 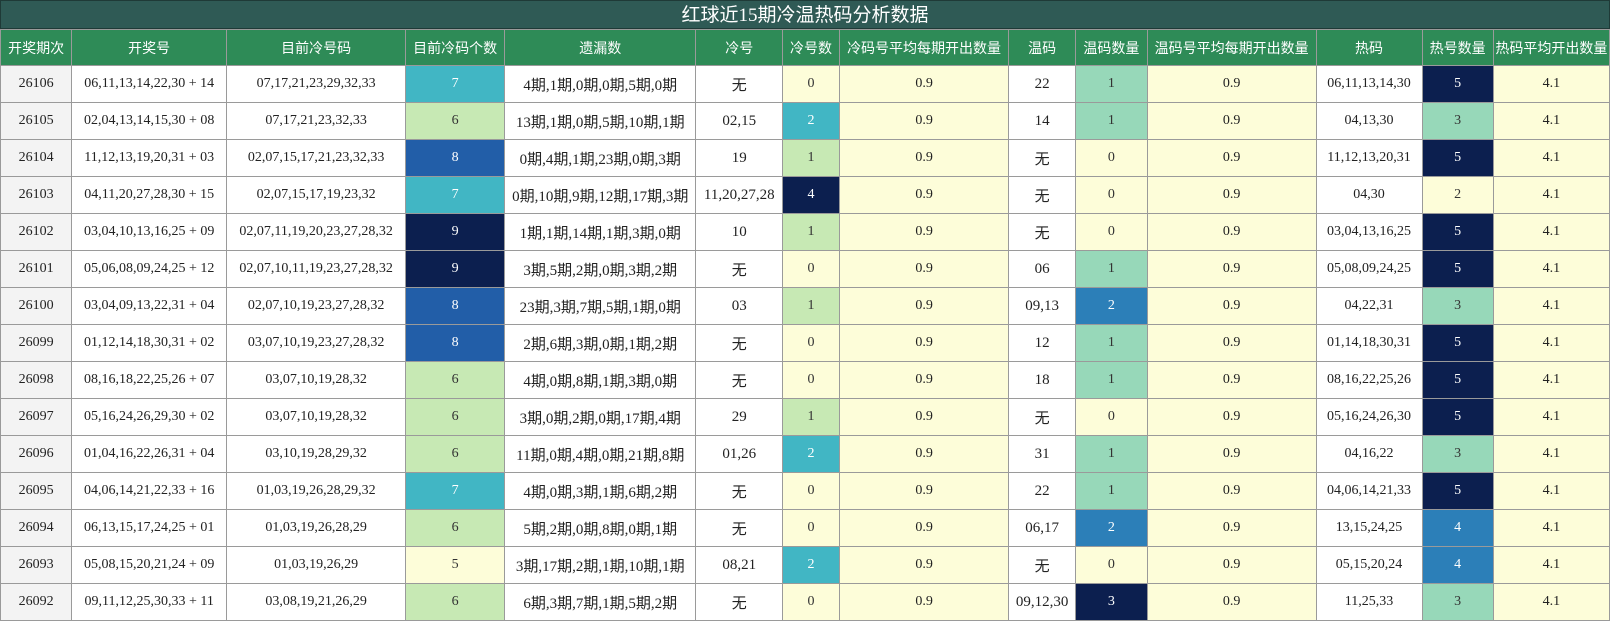 I want to click on cold-cell: 02,15, so click(x=739, y=121).